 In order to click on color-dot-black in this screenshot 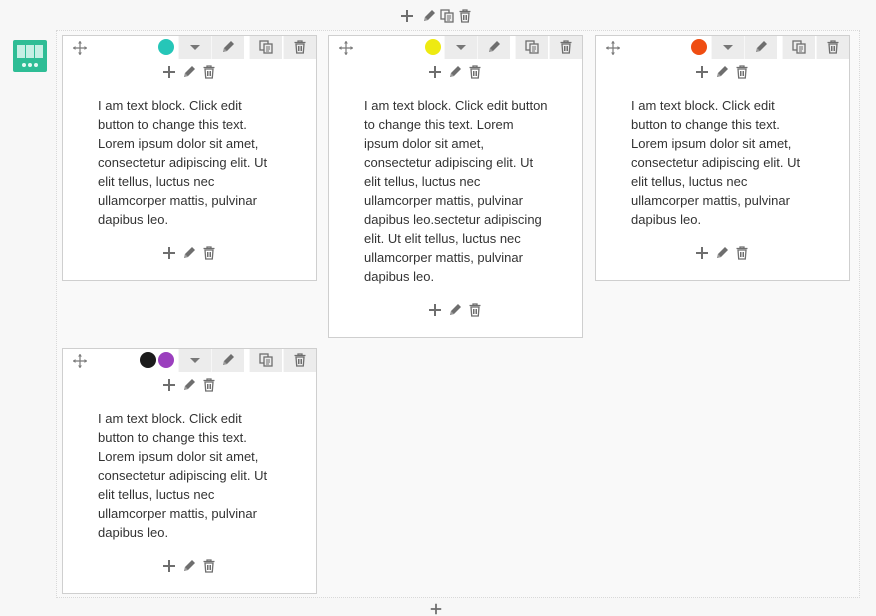, I will do `click(148, 360)`.